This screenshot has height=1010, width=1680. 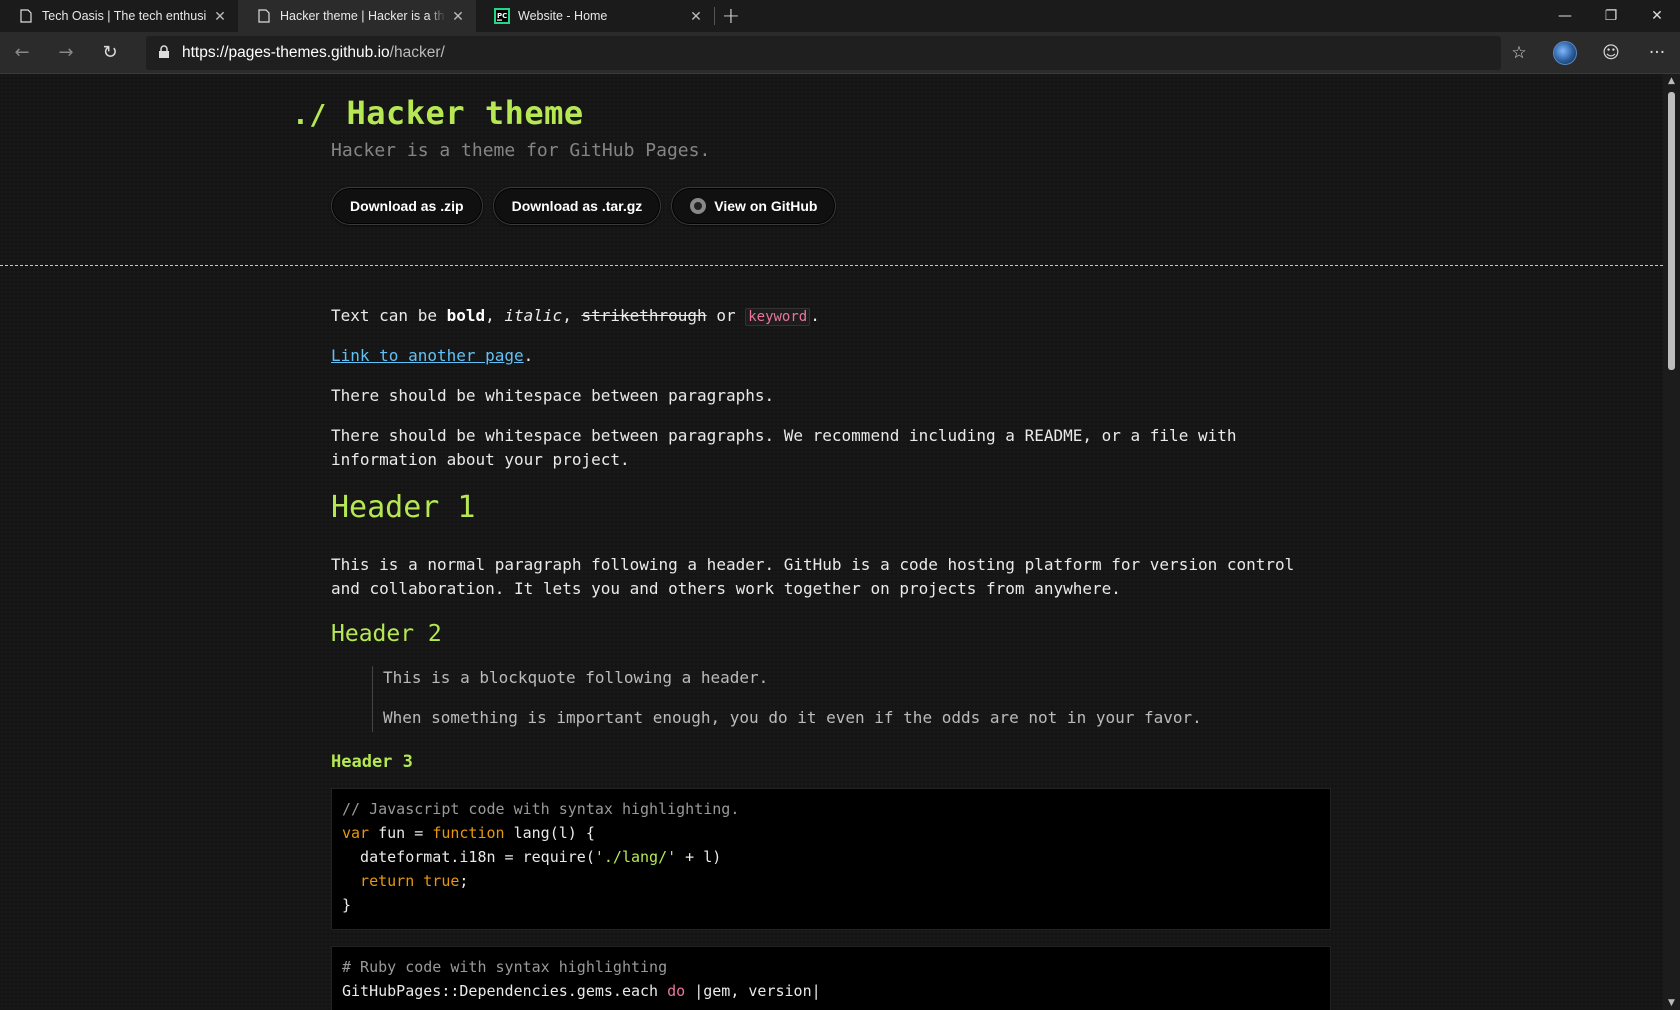 I want to click on url-path: /hacker/, so click(x=417, y=52).